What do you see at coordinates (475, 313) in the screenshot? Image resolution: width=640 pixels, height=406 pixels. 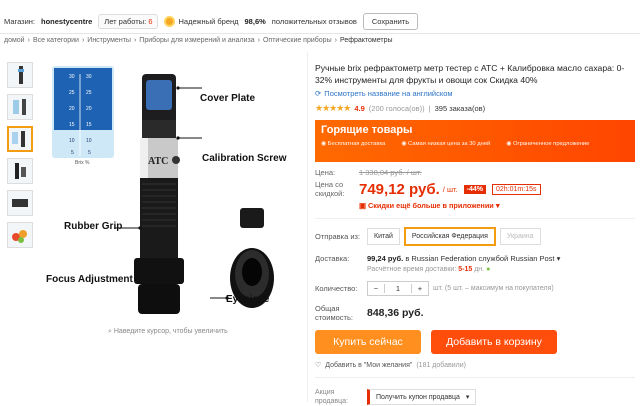 I see `total-row: Общая стоимость: 848,36 руб.` at bounding box center [475, 313].